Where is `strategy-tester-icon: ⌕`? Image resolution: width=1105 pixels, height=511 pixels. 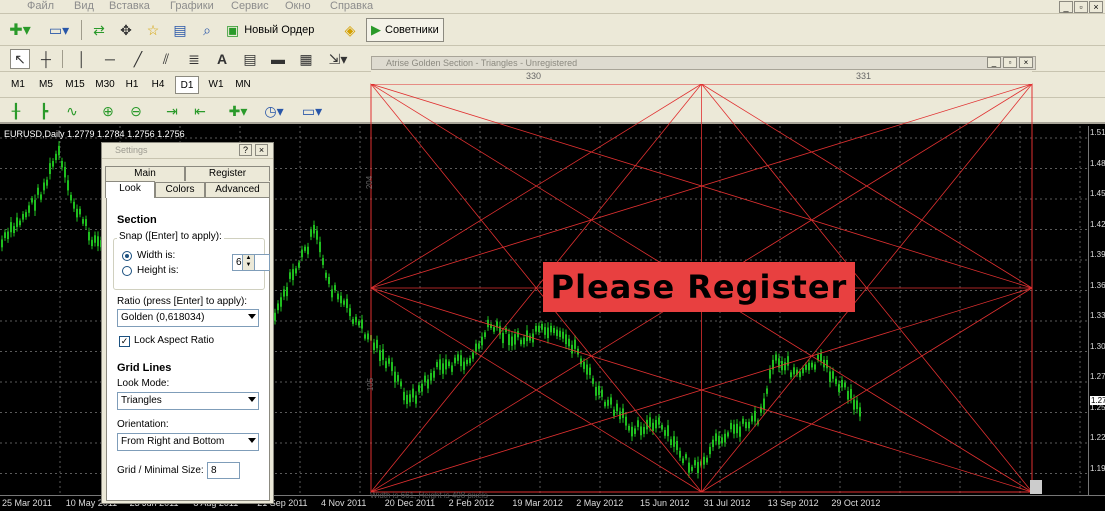 strategy-tester-icon: ⌕ is located at coordinates (207, 30).